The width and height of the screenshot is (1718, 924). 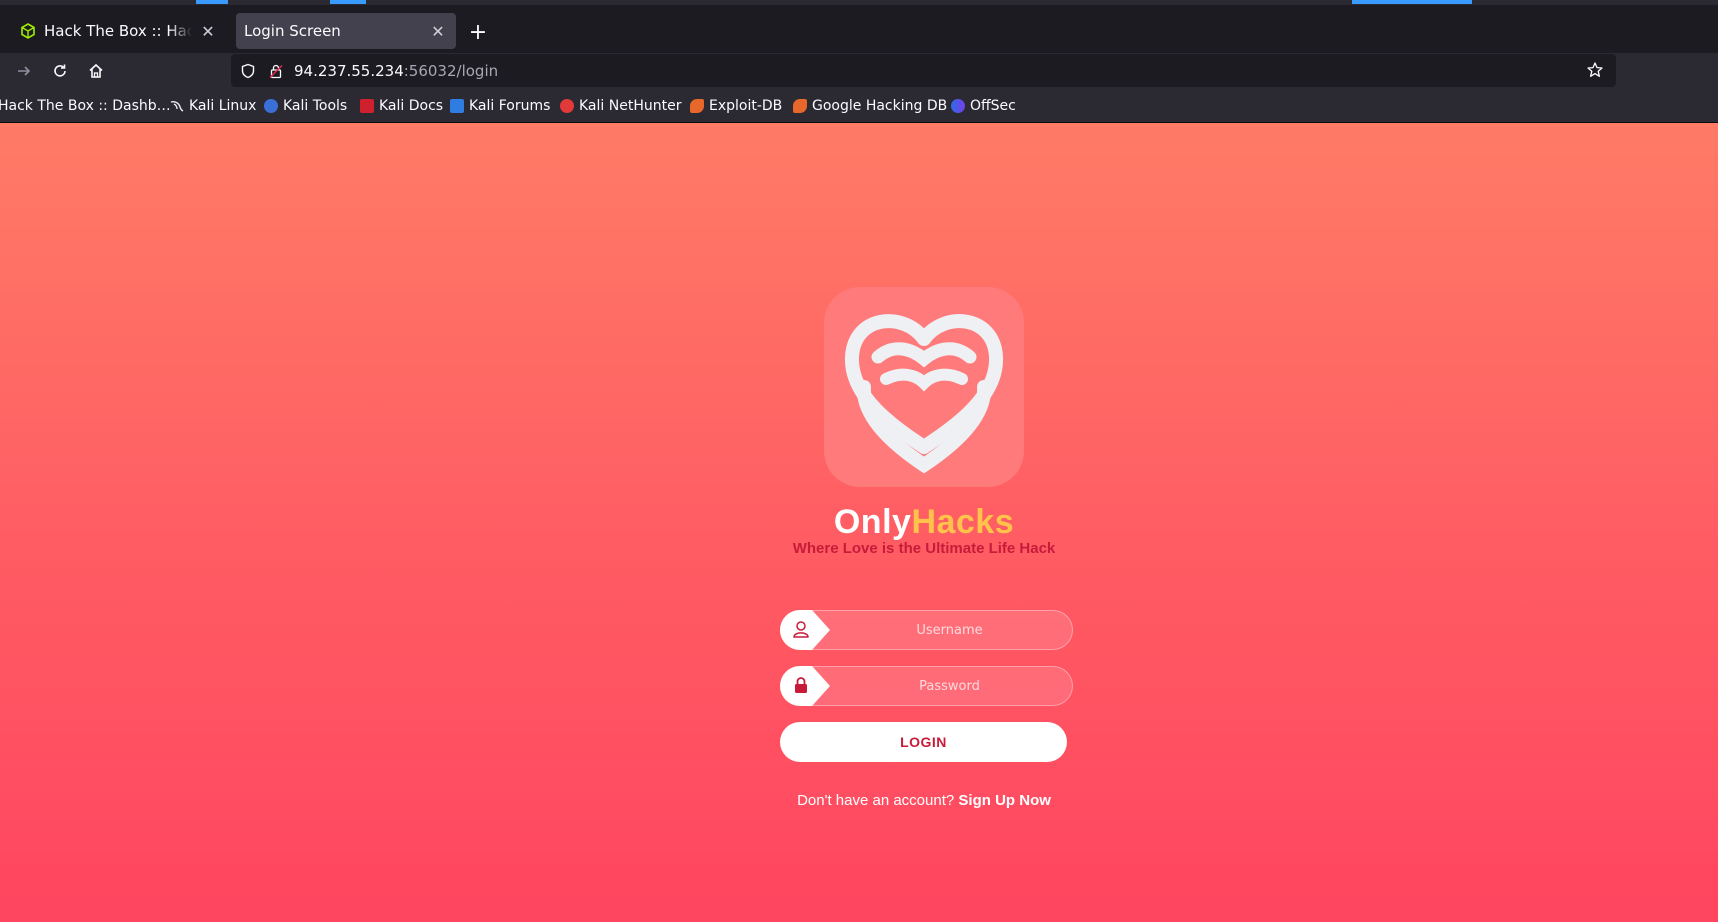 What do you see at coordinates (697, 106) in the screenshot?
I see `exploit-db-icon` at bounding box center [697, 106].